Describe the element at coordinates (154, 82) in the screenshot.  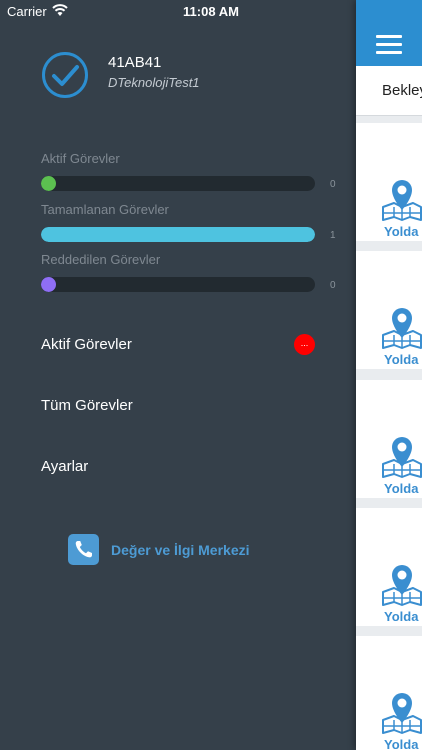
I see `user-organization: DTeknolojiTest1` at that location.